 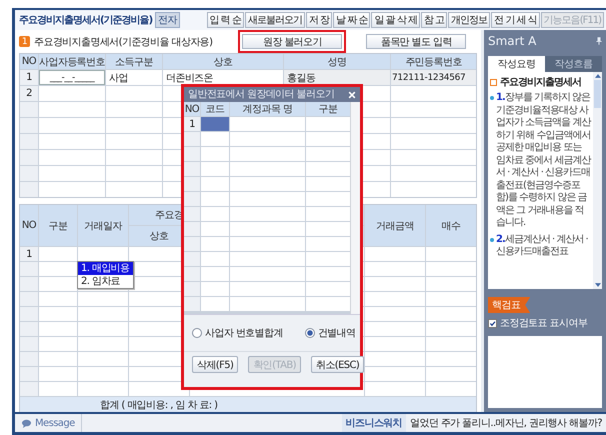 I want to click on dropdown-option: 1. 매입비용, so click(x=105, y=268).